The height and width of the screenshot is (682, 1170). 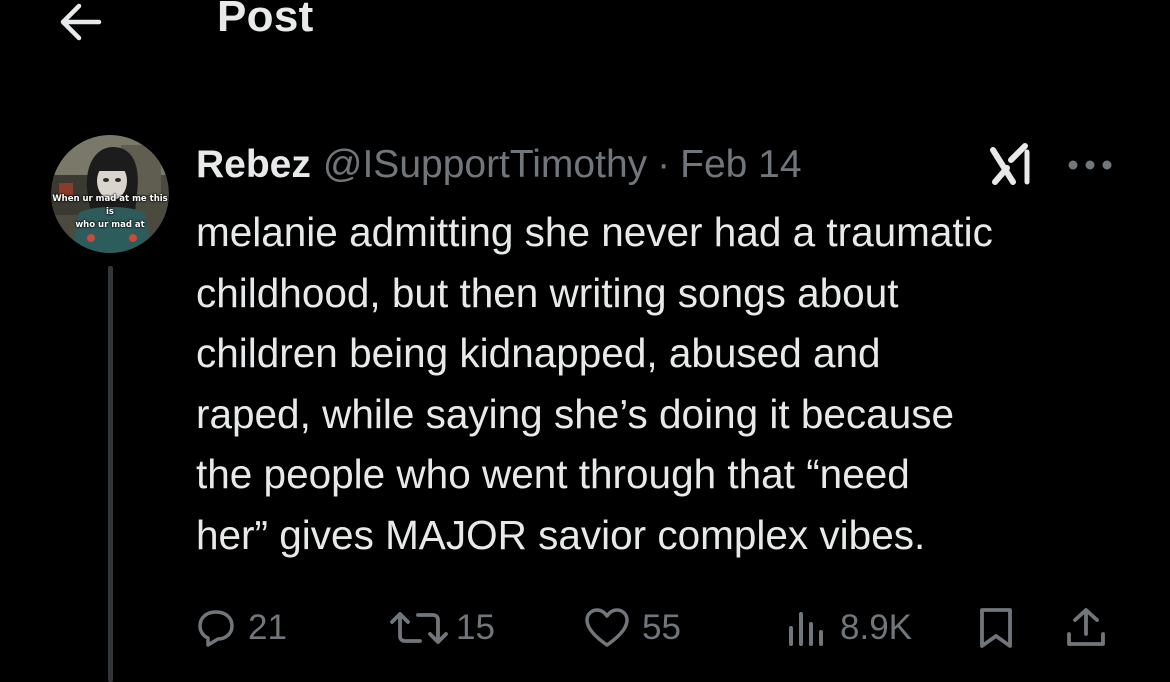 I want to click on page-title: Post, so click(x=265, y=20).